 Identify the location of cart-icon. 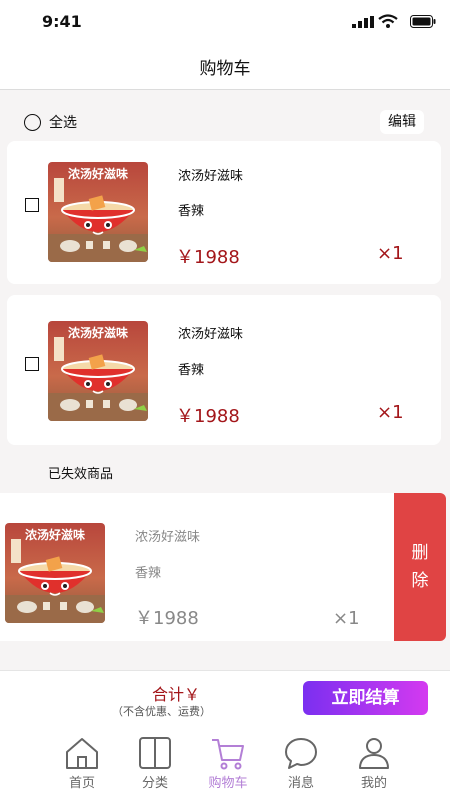
(228, 754).